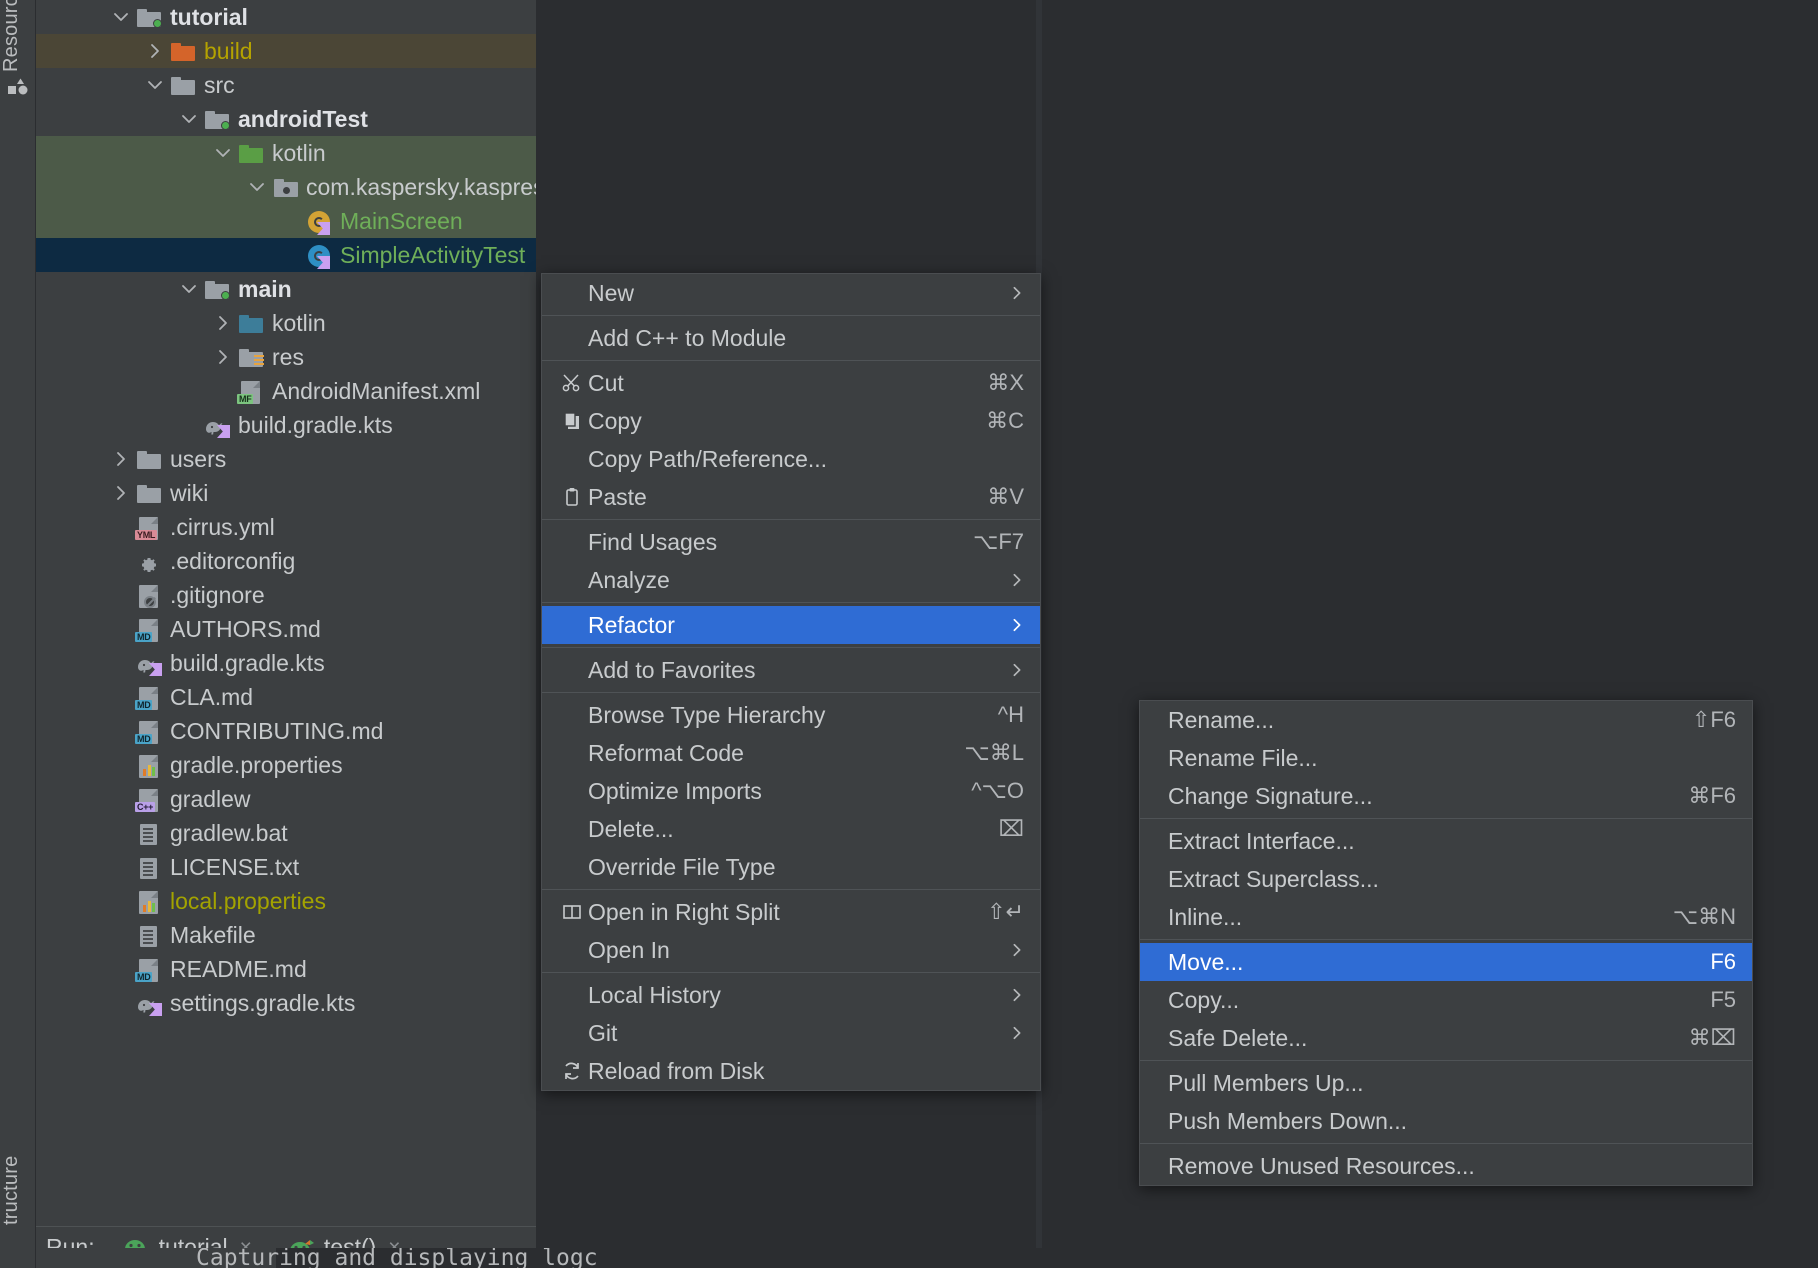 Image resolution: width=1818 pixels, height=1268 pixels. Describe the element at coordinates (286, 255) in the screenshot. I see `tree-row: SimpleActivityTest` at that location.